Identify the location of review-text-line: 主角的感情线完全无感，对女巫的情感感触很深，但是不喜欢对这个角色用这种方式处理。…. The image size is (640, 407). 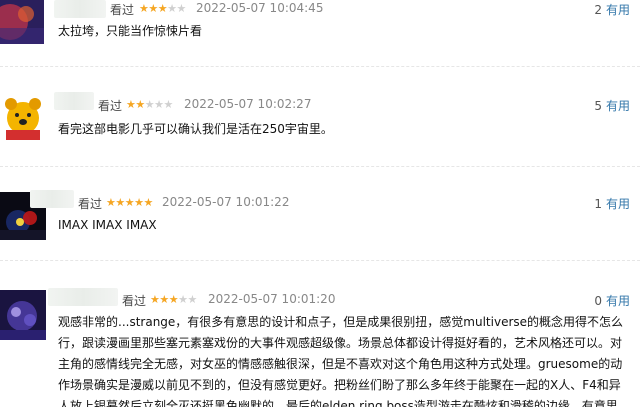
(340, 364).